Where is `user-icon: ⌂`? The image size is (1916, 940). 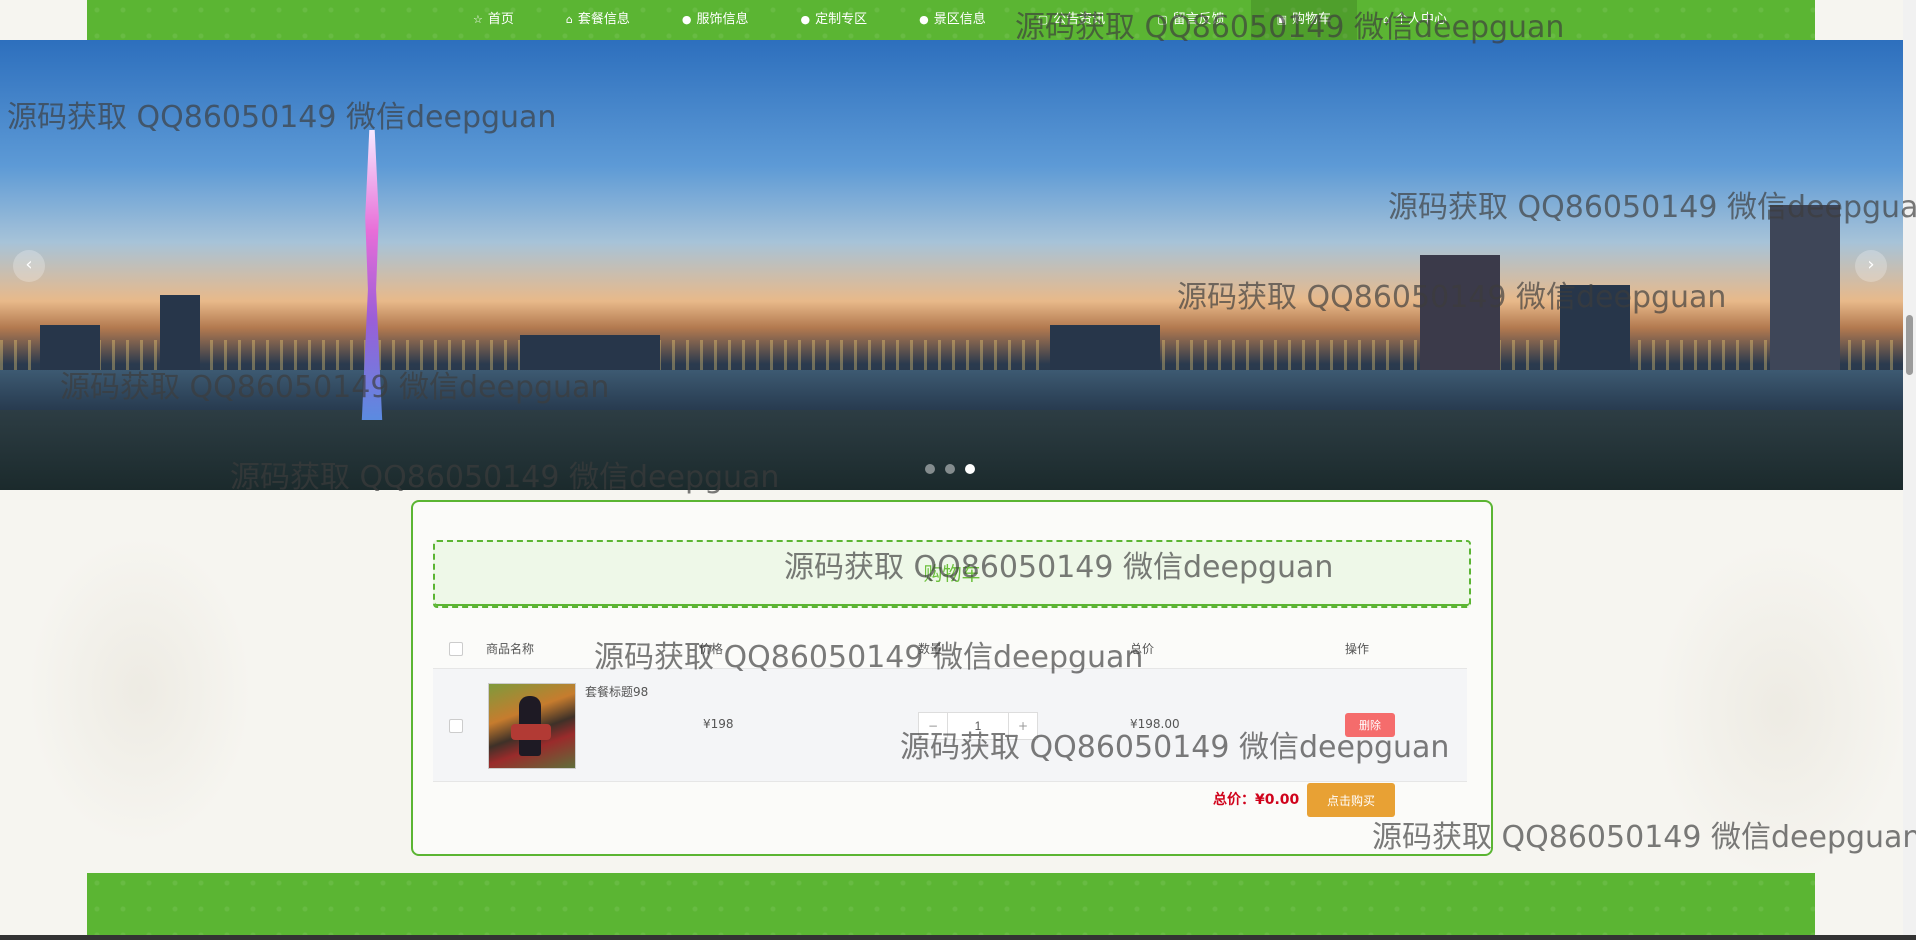 user-icon: ⌂ is located at coordinates (1387, 19).